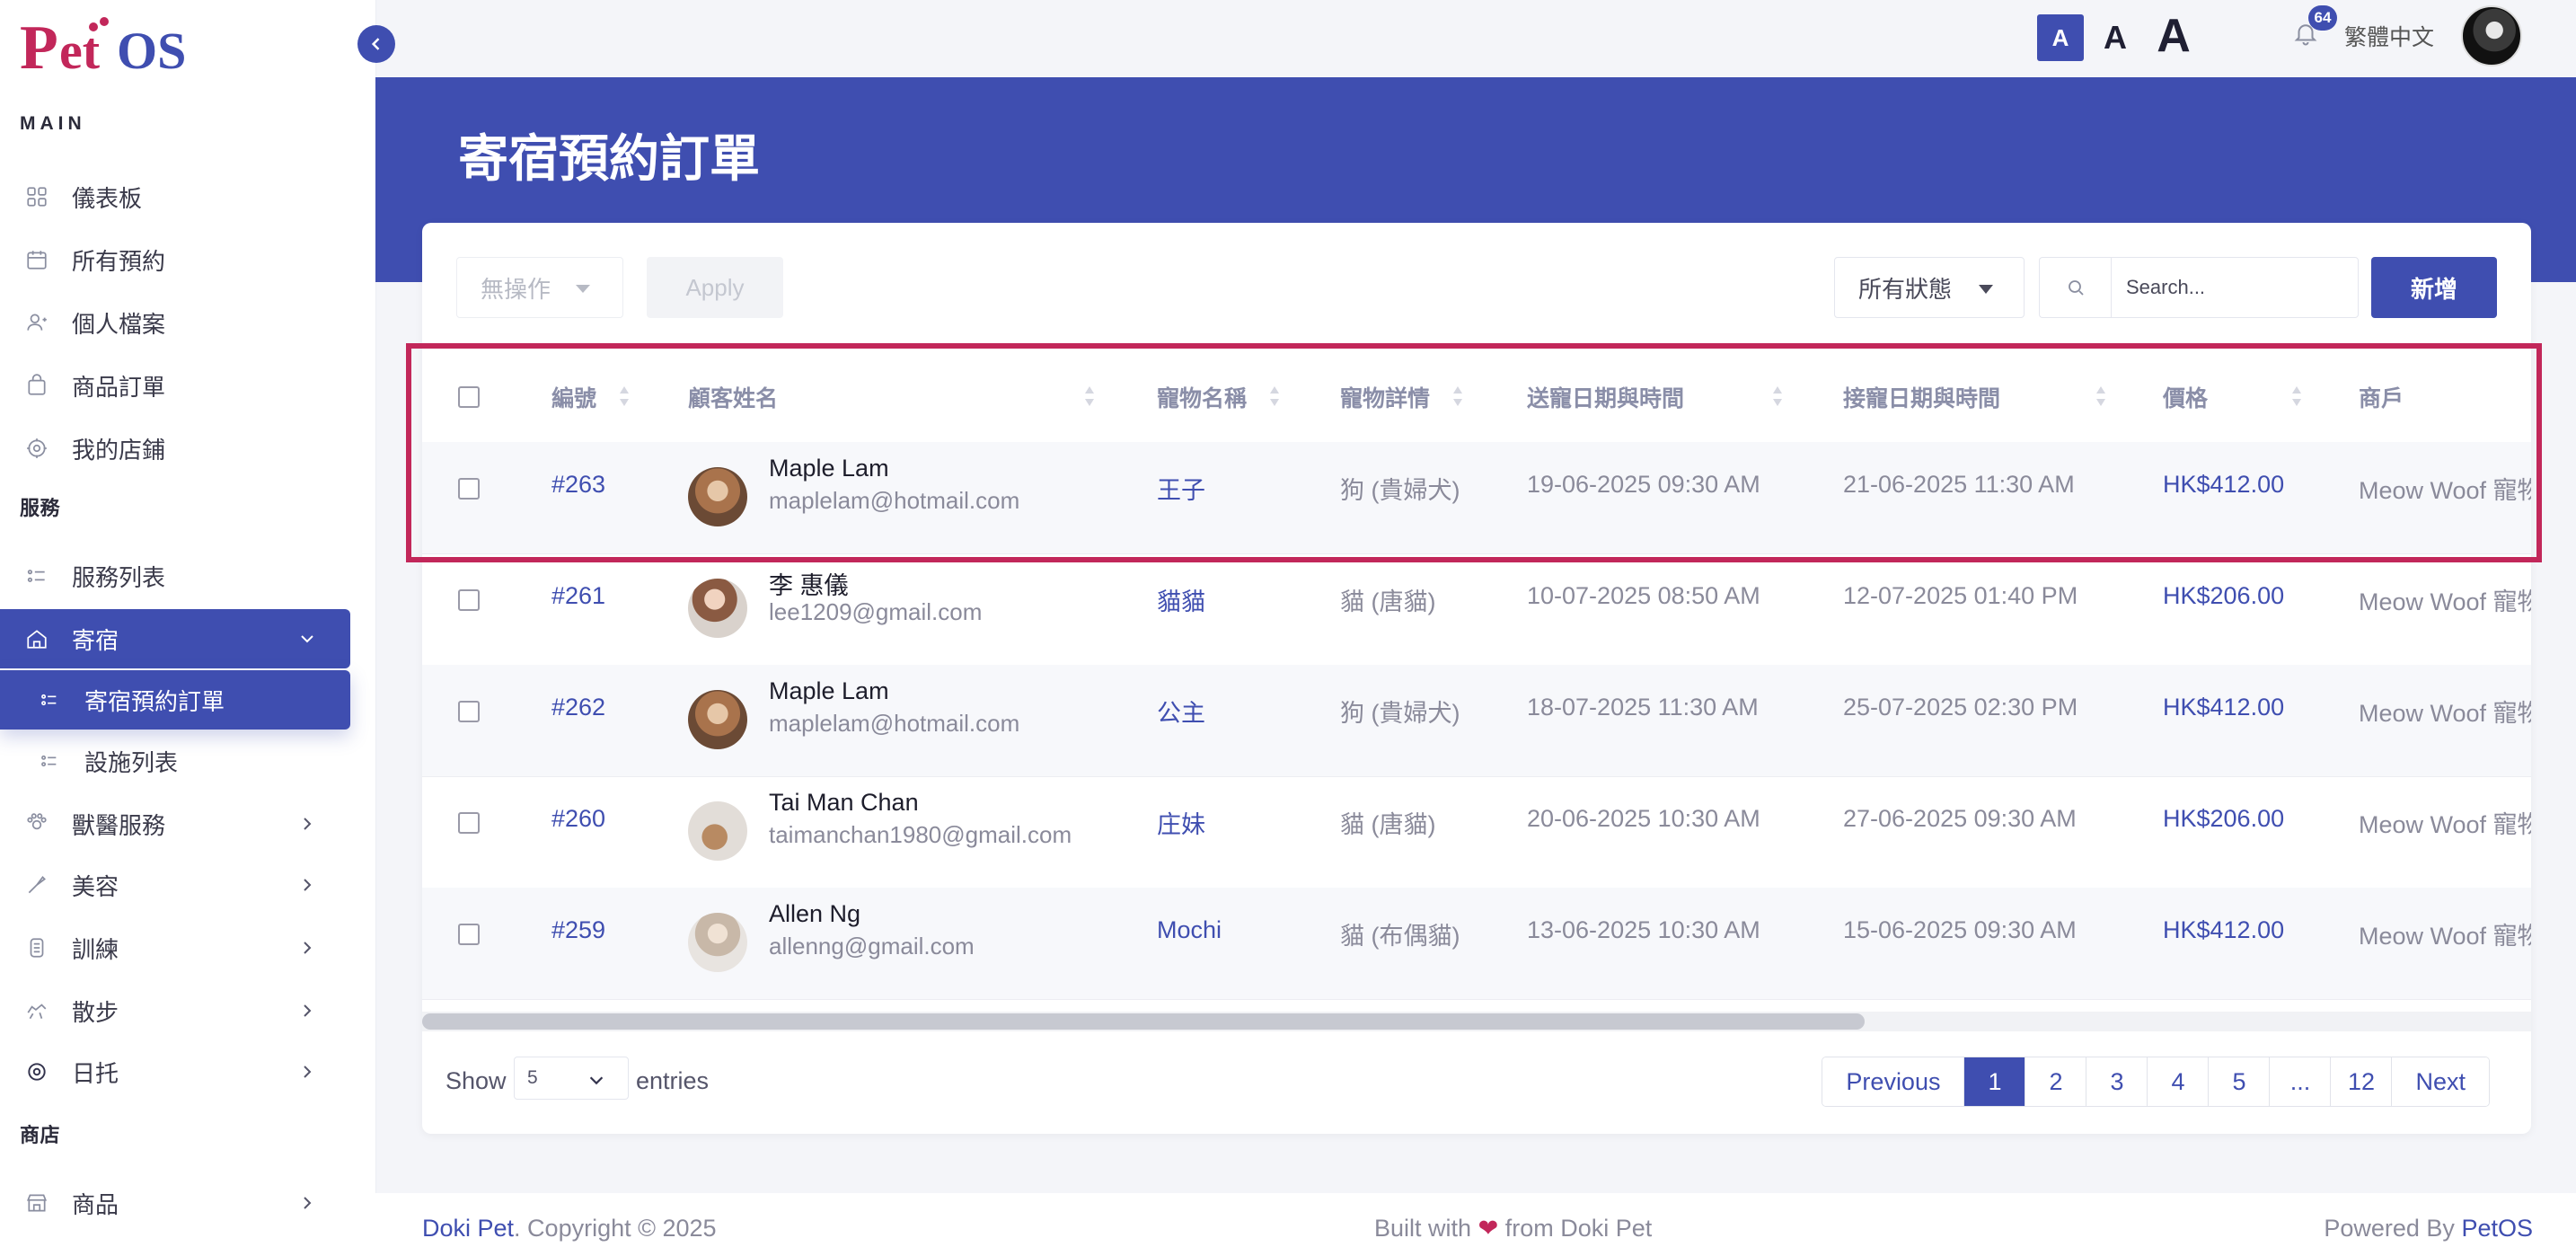 This screenshot has height=1247, width=2576. What do you see at coordinates (2117, 1081) in the screenshot?
I see `pagination-page: 3` at bounding box center [2117, 1081].